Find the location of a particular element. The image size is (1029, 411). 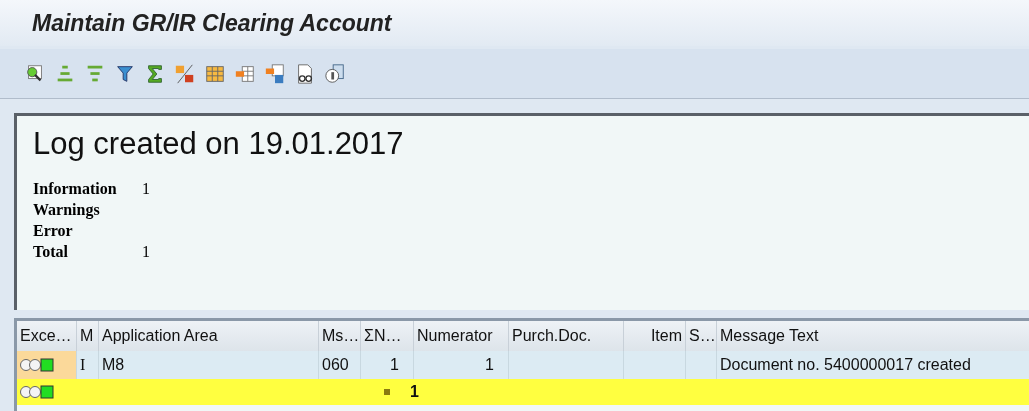

summary-label: Total is located at coordinates (51, 251).